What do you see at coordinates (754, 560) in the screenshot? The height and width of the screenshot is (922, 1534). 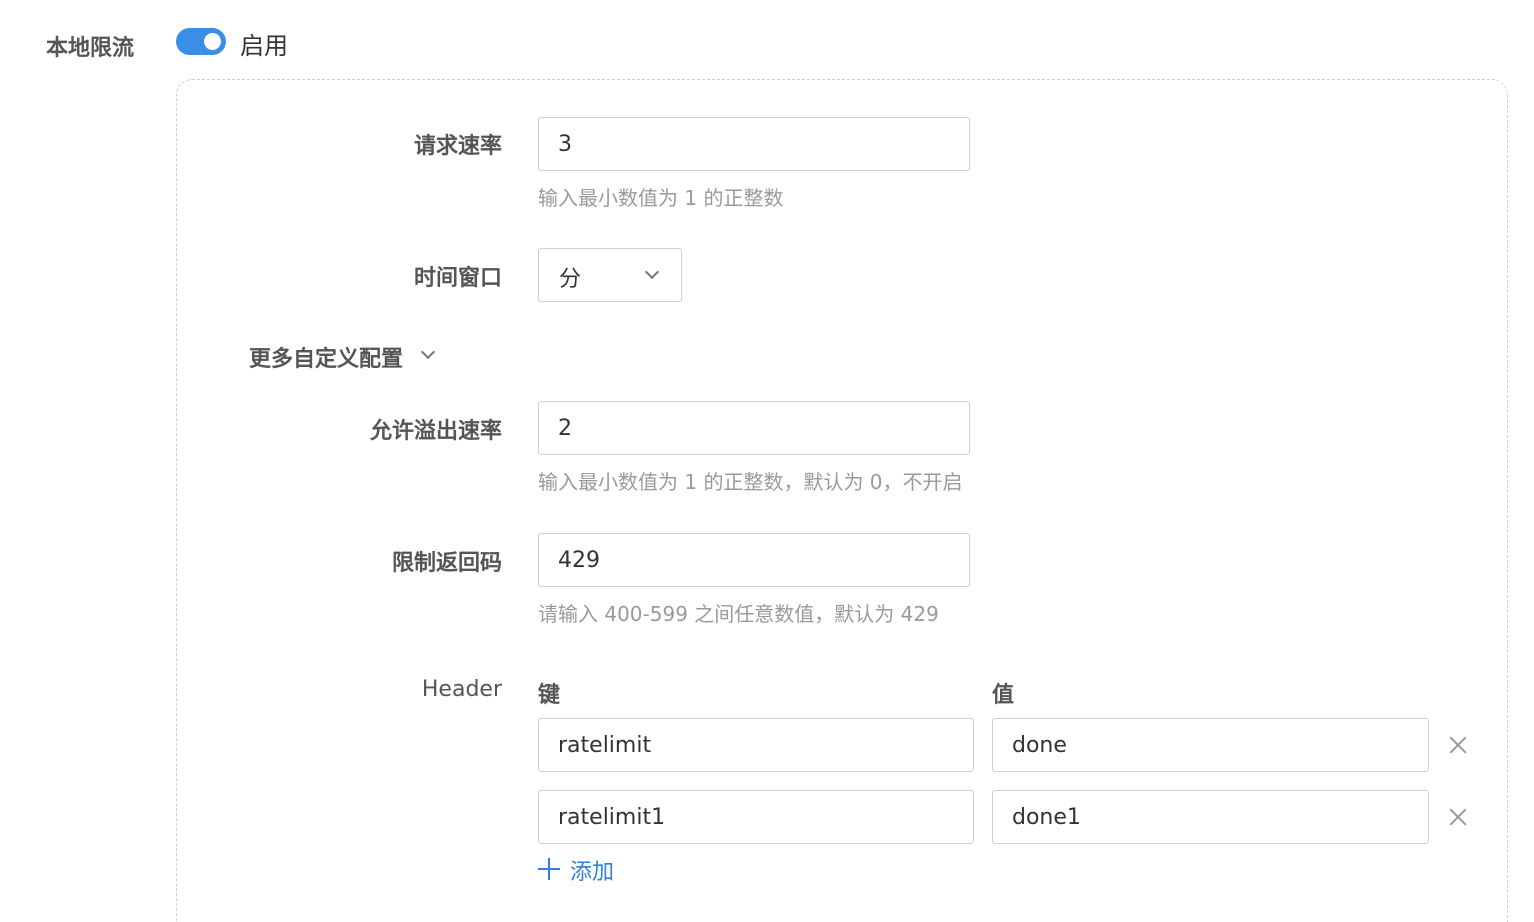 I see `code-input` at bounding box center [754, 560].